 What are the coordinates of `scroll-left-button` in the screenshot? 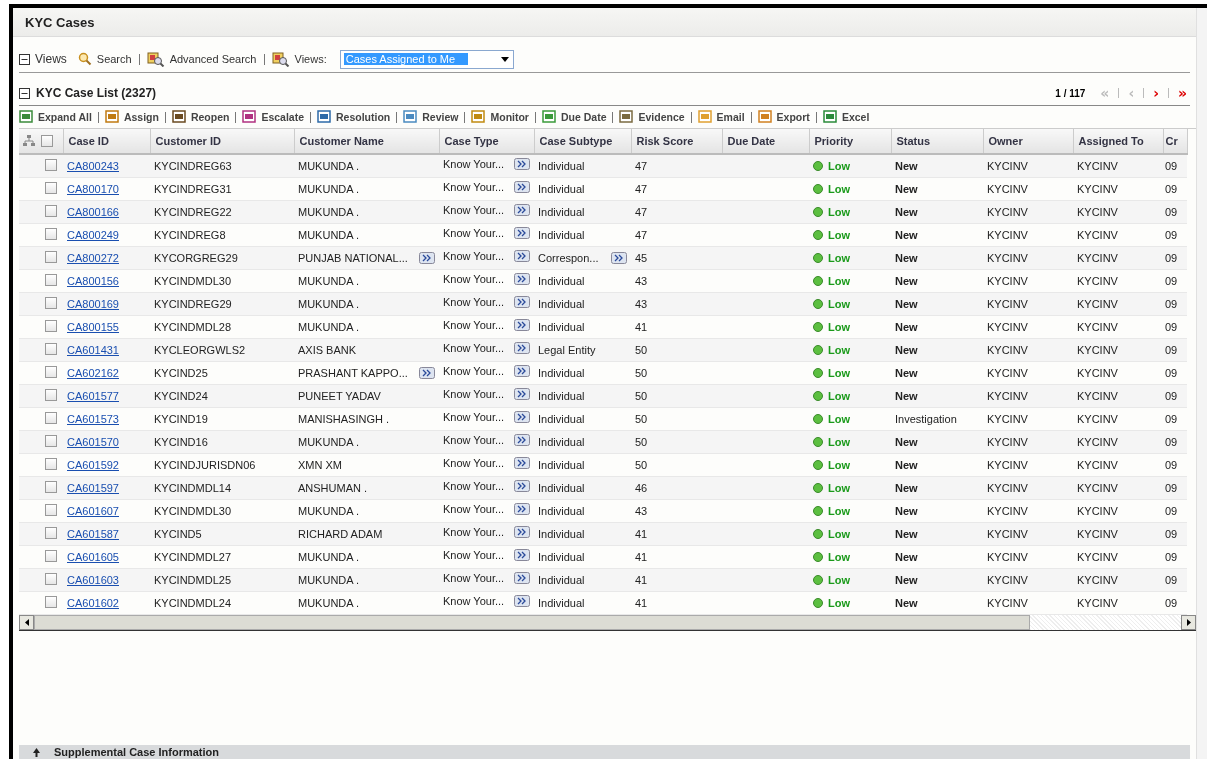 It's located at (26, 622).